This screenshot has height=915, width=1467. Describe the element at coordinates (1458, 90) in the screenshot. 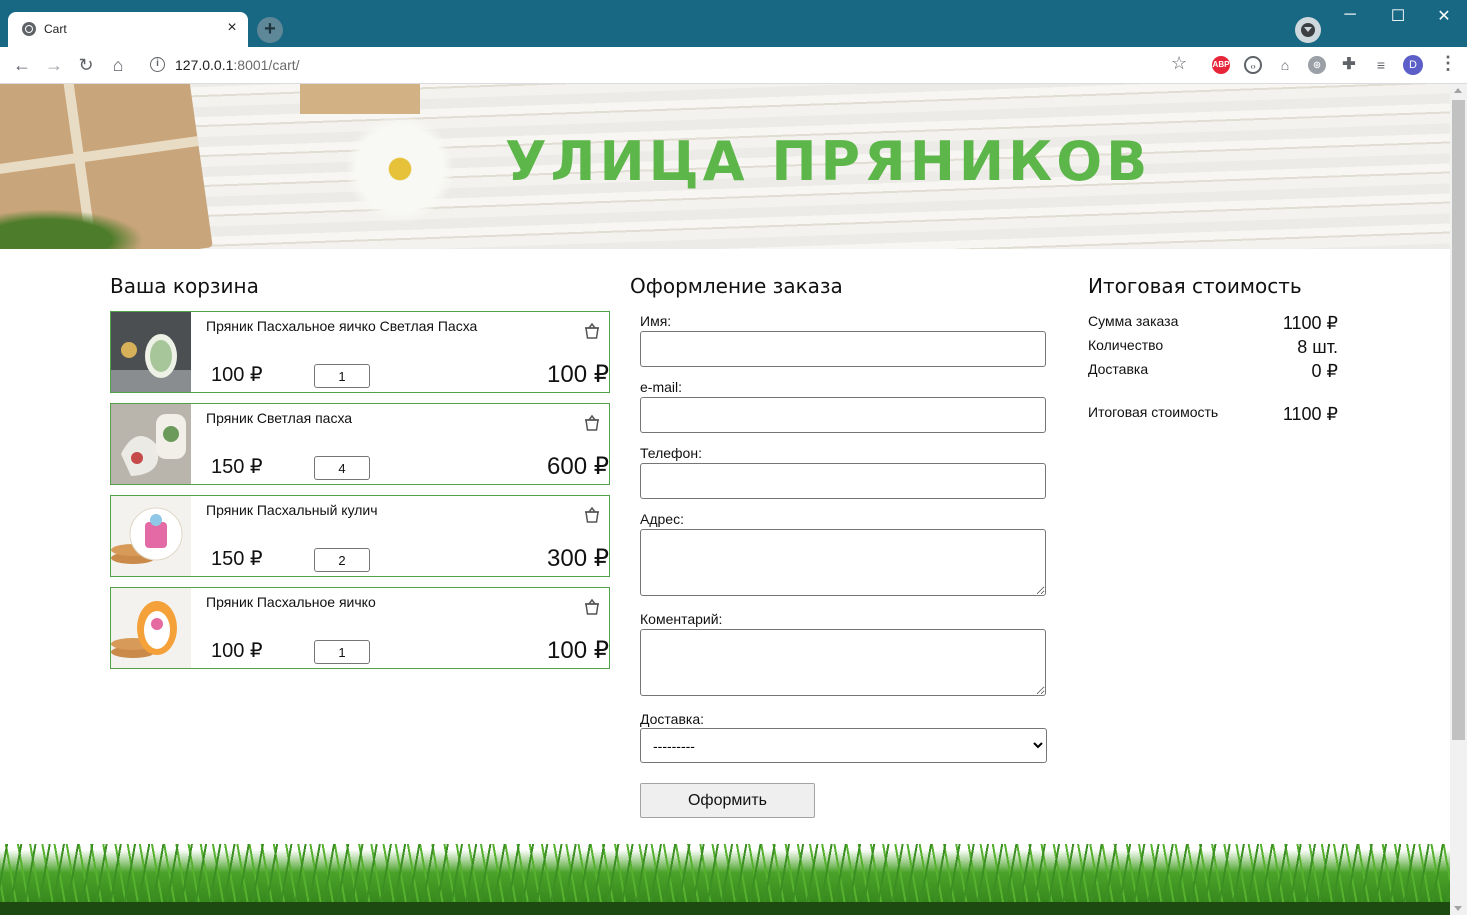

I see `scroll-up-icon` at that location.